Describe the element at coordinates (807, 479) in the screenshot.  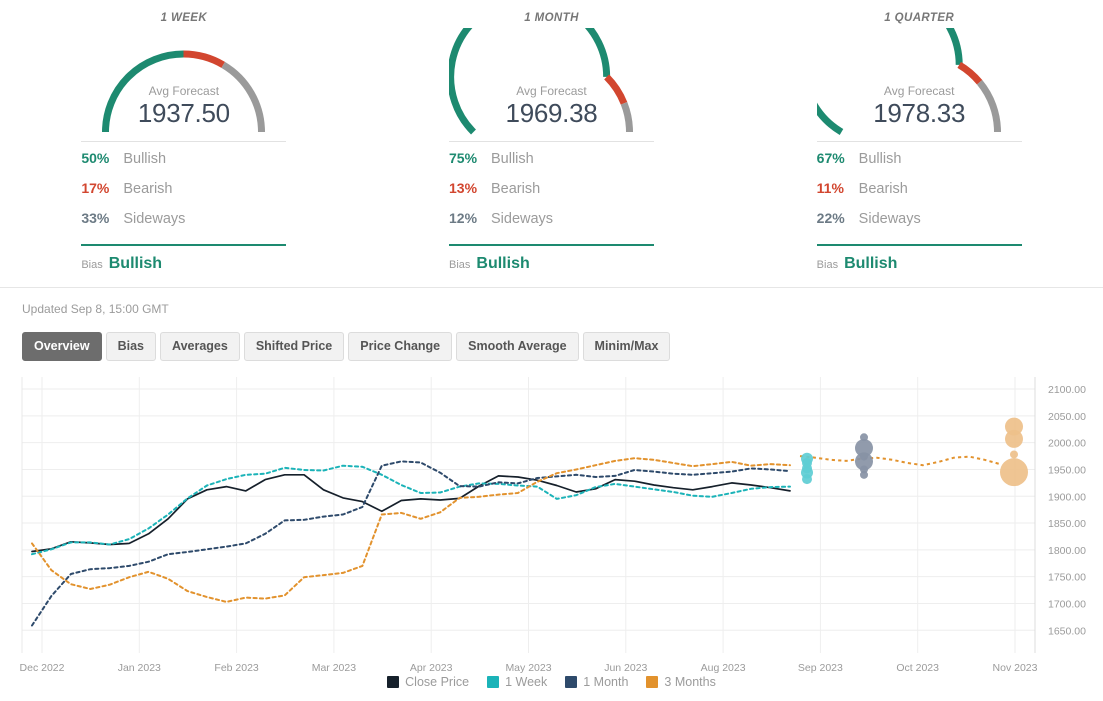
I see `forecast-bubble-1-week` at that location.